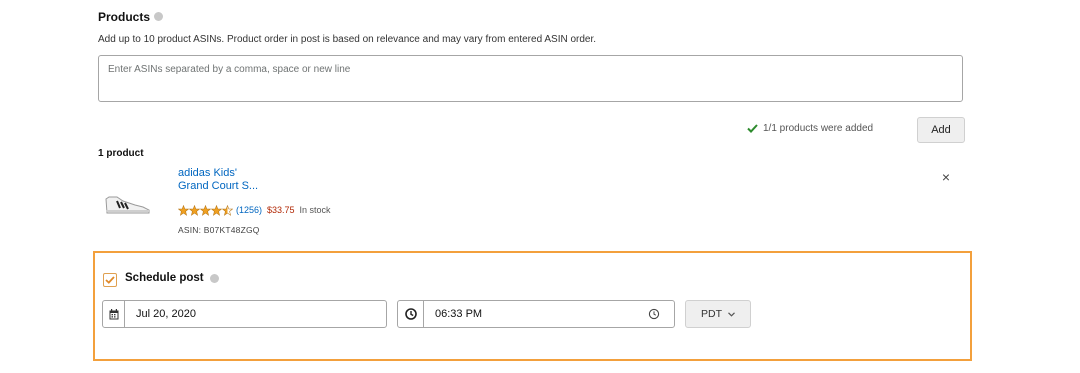  What do you see at coordinates (946, 177) in the screenshot?
I see `remove-product-button: ×` at bounding box center [946, 177].